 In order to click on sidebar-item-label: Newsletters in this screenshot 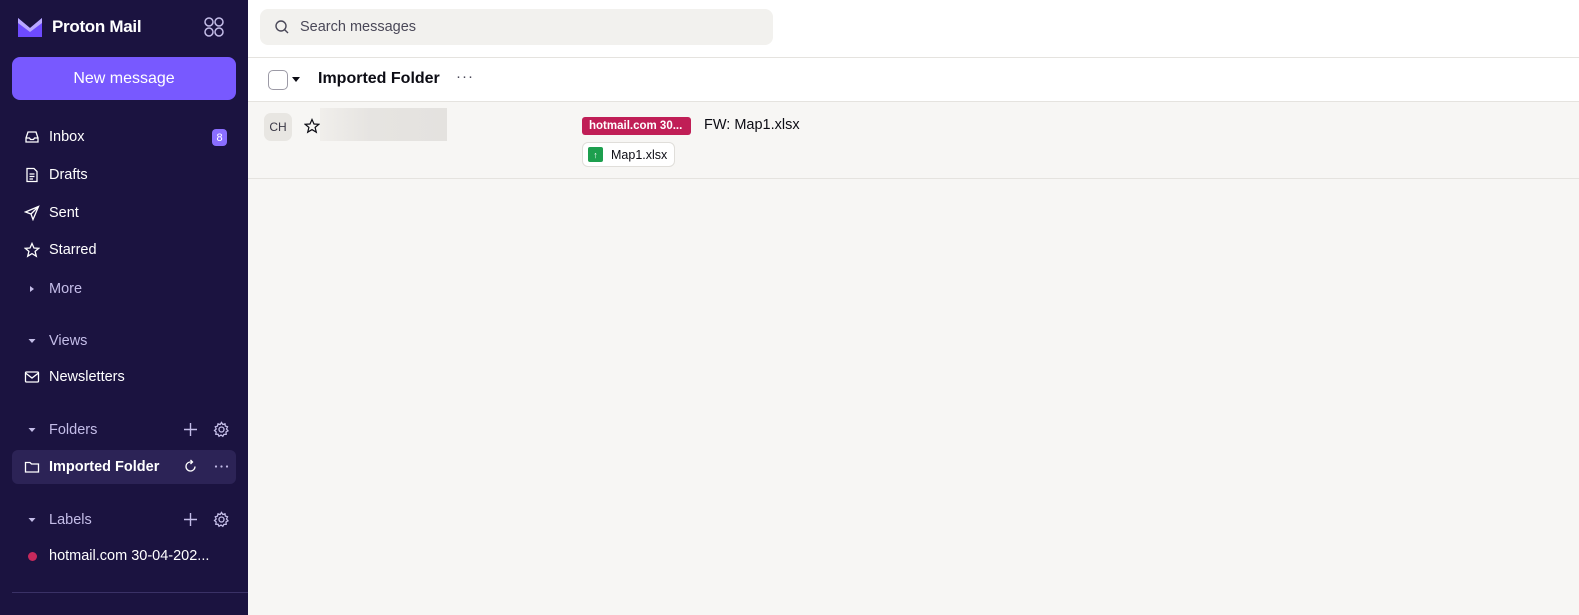, I will do `click(87, 377)`.